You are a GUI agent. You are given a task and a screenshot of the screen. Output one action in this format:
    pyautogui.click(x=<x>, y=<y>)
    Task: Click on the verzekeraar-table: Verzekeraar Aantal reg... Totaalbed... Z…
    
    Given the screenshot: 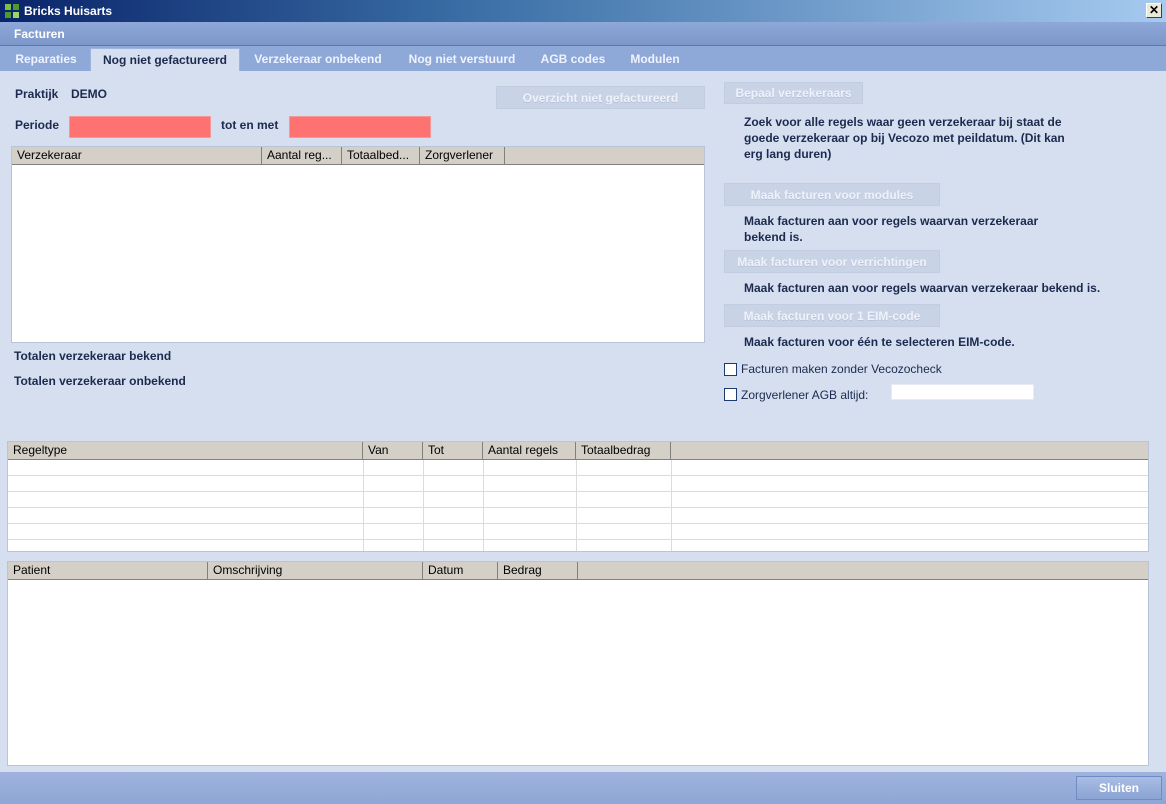 What is the action you would take?
    pyautogui.click(x=358, y=244)
    